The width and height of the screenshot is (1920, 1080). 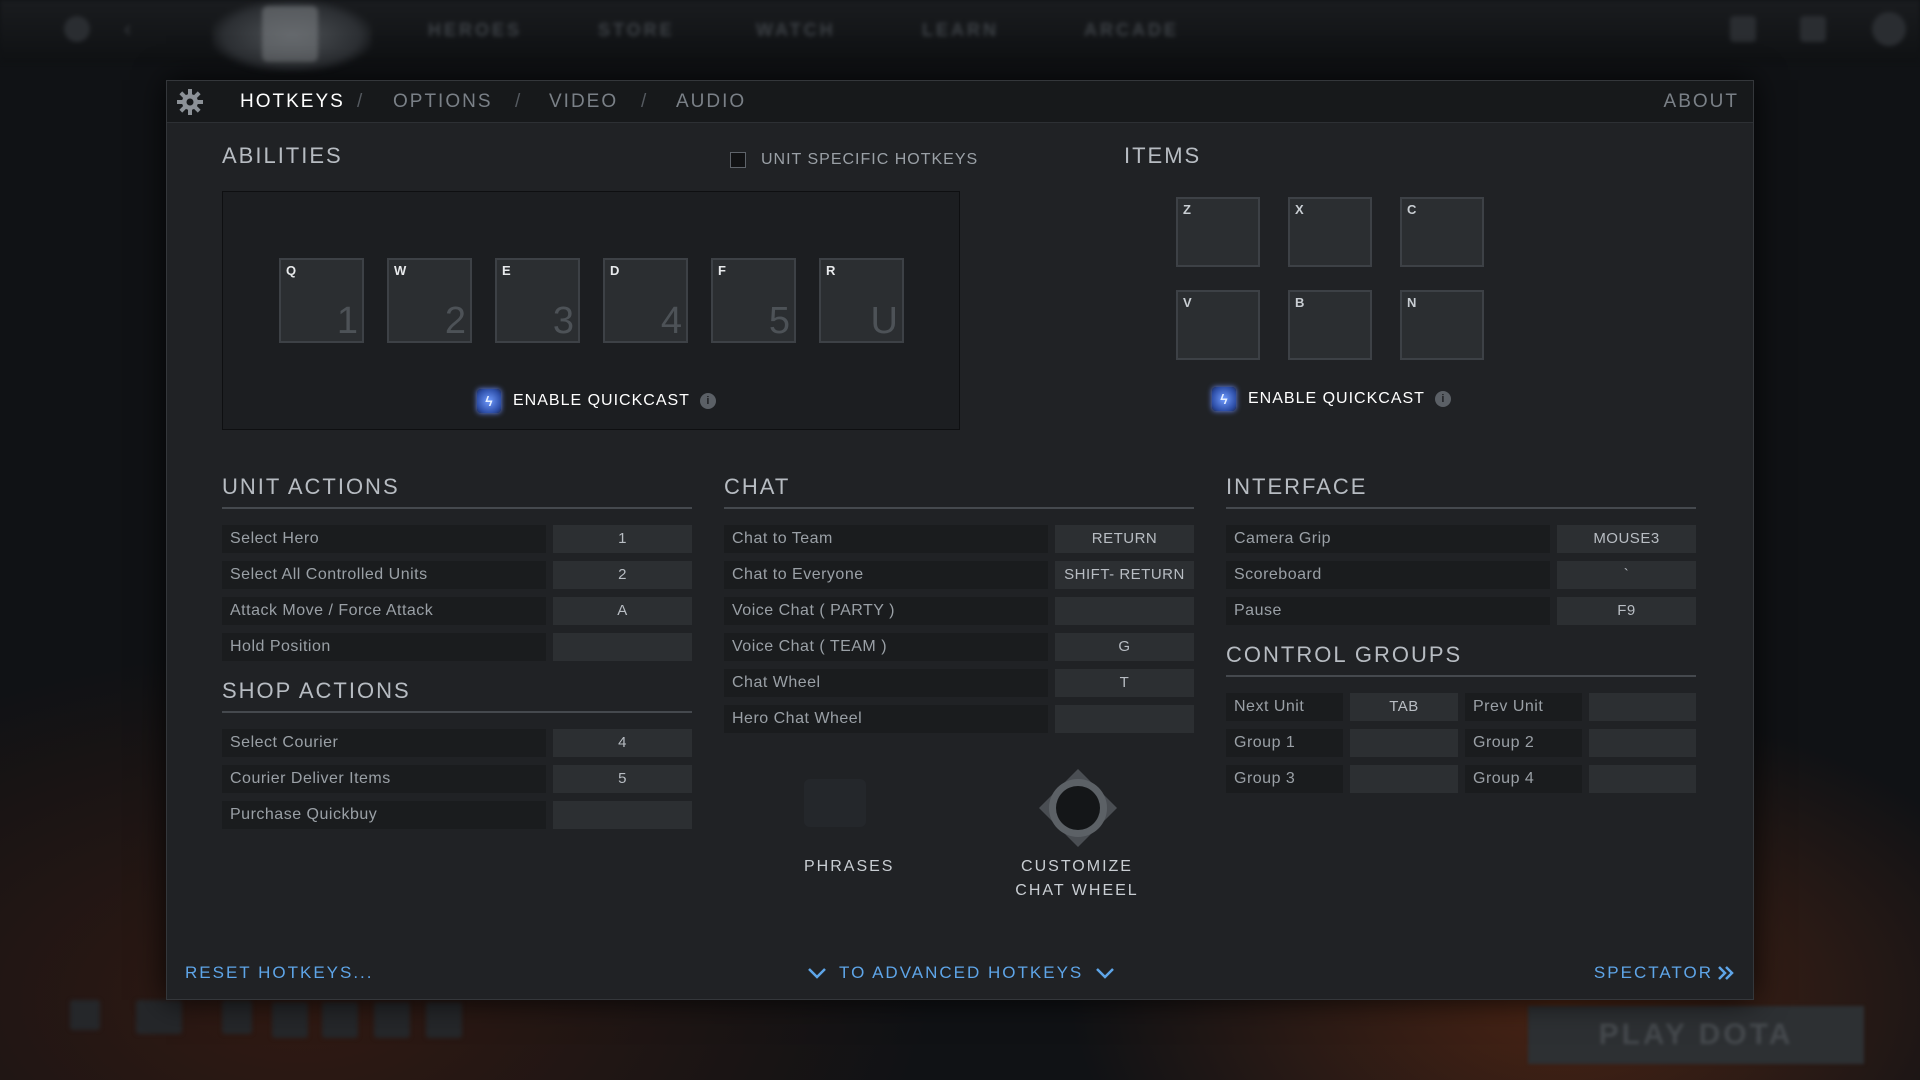 I want to click on phrases-label: PHRASES, so click(x=849, y=867).